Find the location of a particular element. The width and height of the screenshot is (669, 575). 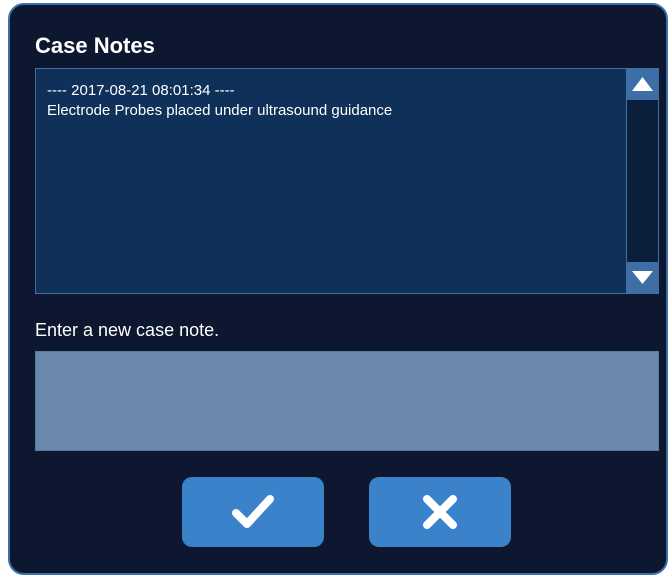

x-icon is located at coordinates (440, 512).